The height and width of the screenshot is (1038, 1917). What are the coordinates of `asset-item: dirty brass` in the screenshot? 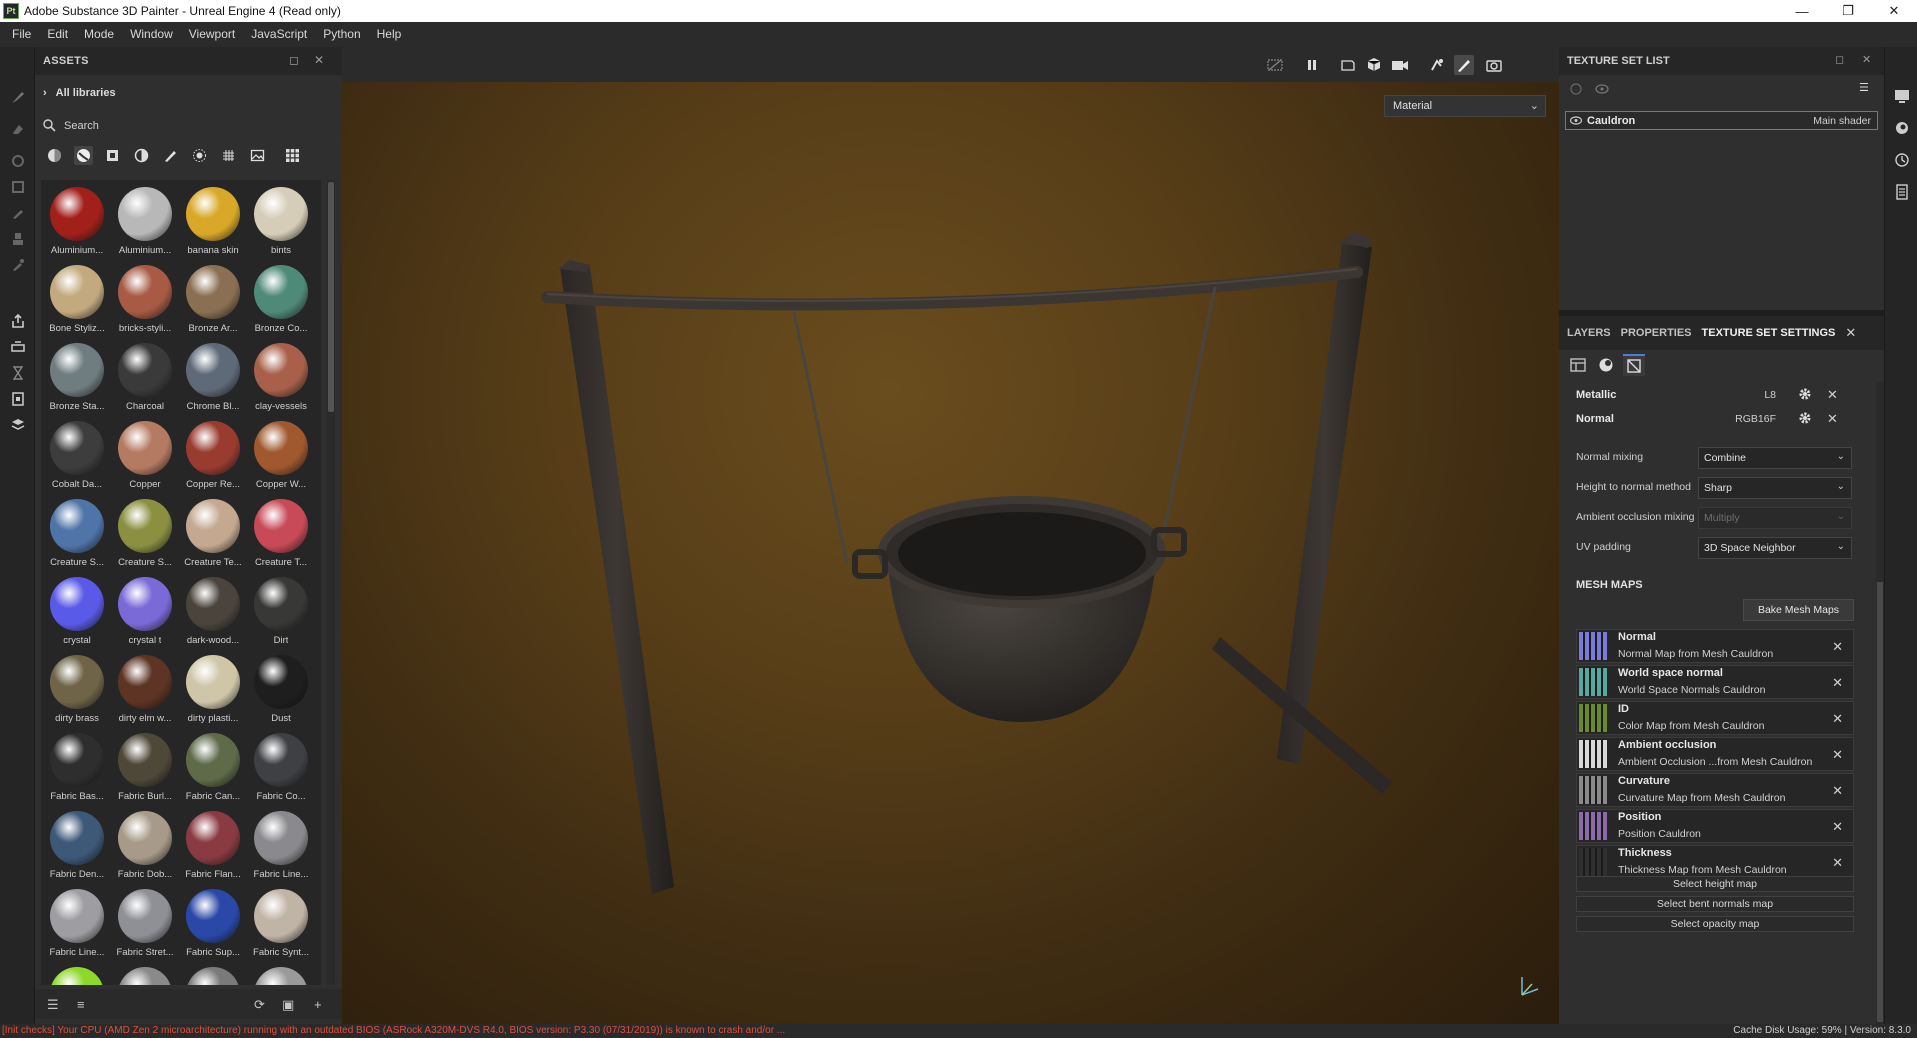 It's located at (77, 691).